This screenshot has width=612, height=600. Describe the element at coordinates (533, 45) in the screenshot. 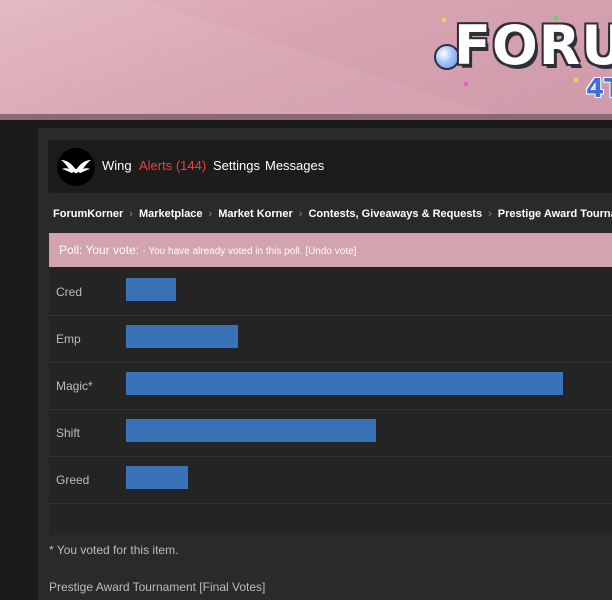

I see `logo-text: FORUM` at that location.